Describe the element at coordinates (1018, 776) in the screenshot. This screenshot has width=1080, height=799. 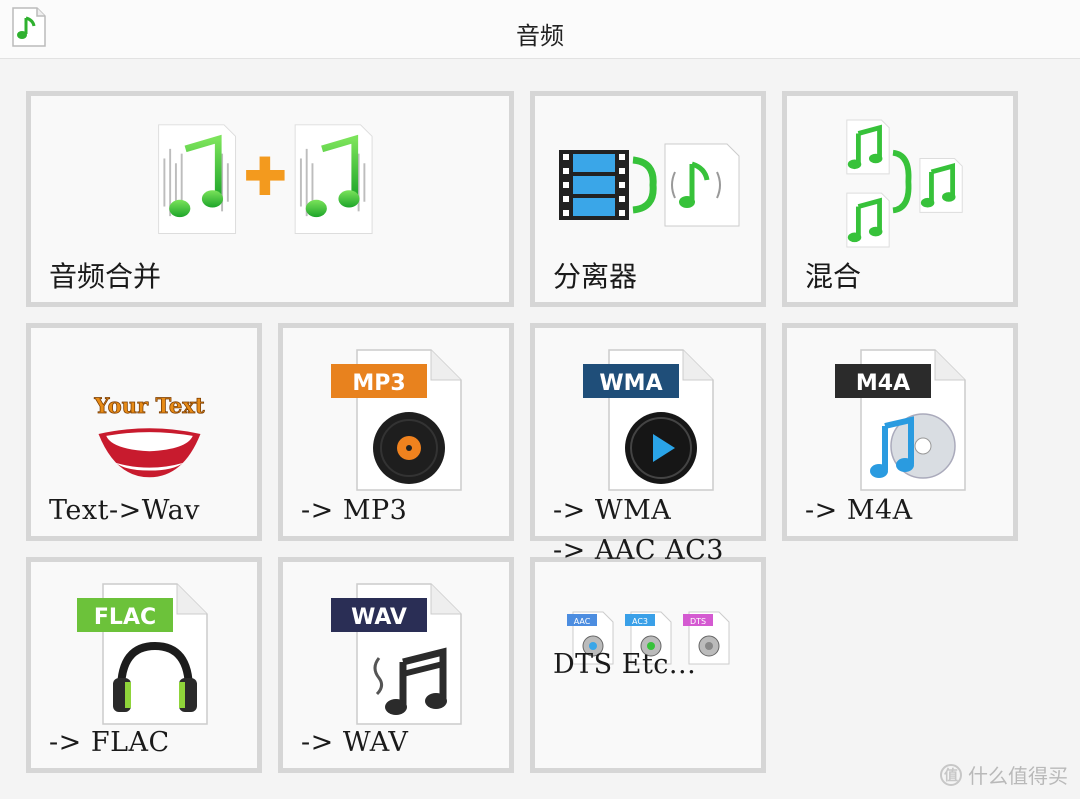
I see `watermark-text: 什么值得买` at that location.